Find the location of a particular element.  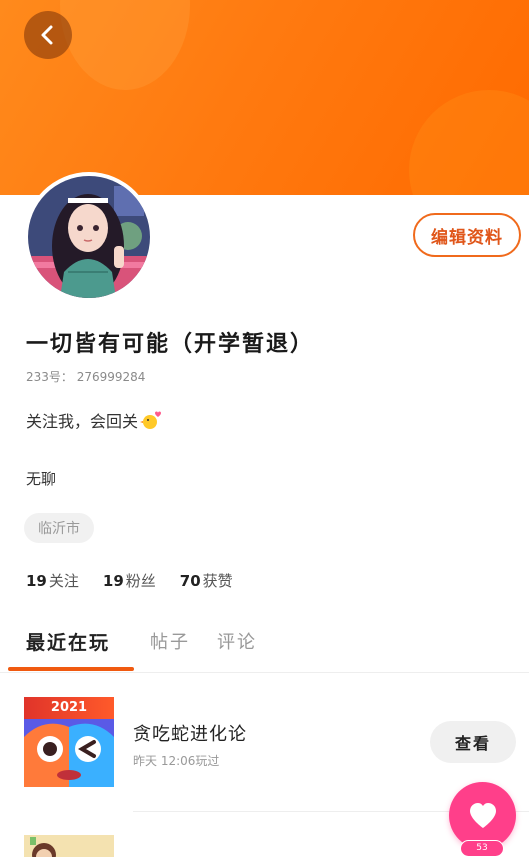

location-tag: 临沂市 is located at coordinates (59, 528).